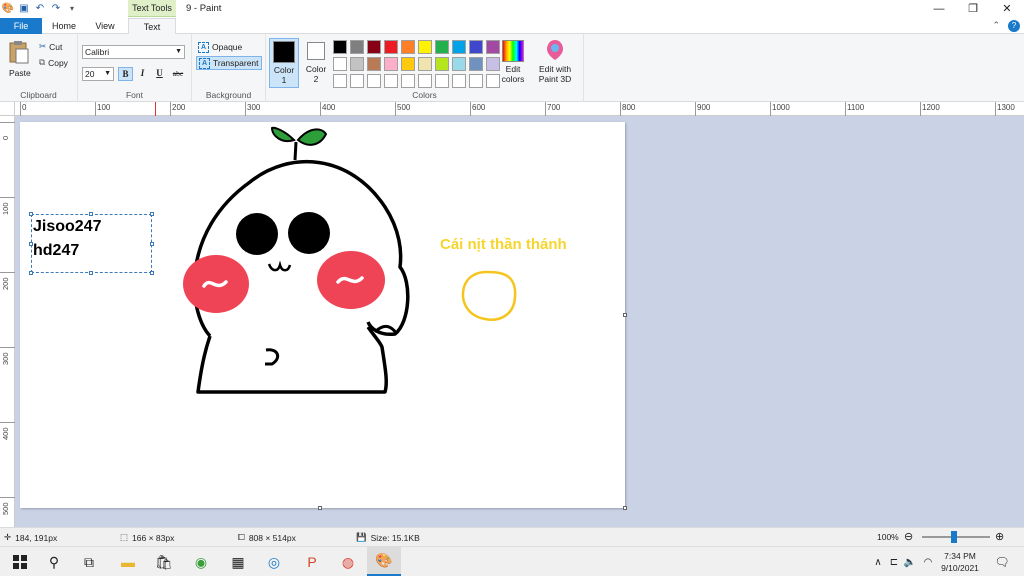 The image size is (1024, 576). I want to click on paste-icon, so click(19, 52).